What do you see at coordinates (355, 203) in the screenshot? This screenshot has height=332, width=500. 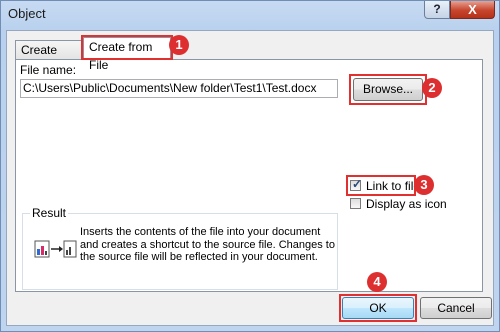 I see `checkbox-box` at bounding box center [355, 203].